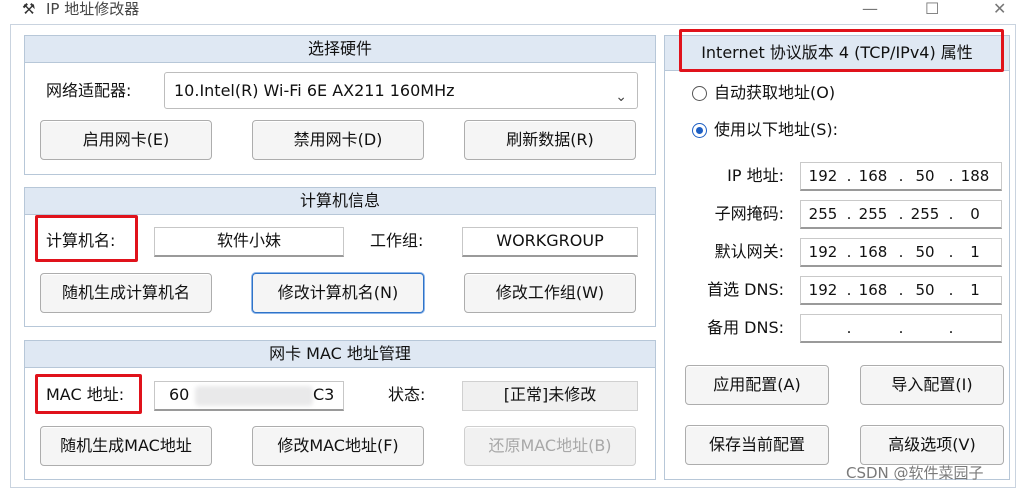 The width and height of the screenshot is (1021, 491). What do you see at coordinates (873, 290) in the screenshot?
I see `preferred-dns-octet-2: 168` at bounding box center [873, 290].